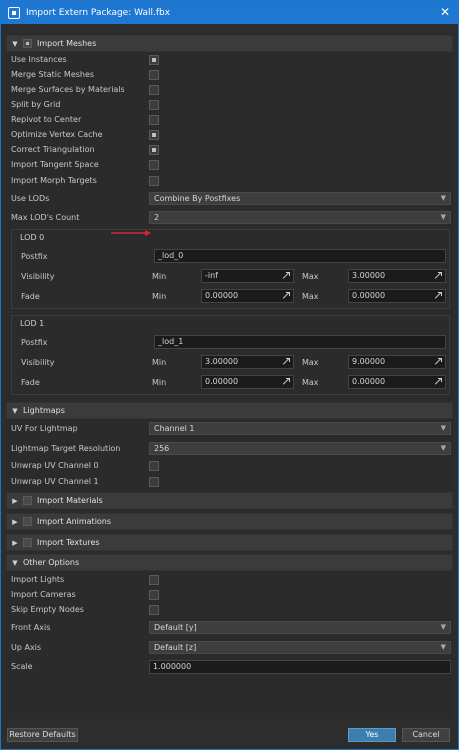 This screenshot has width=459, height=750. Describe the element at coordinates (154, 181) in the screenshot. I see `import-morph-targets-checkbox` at that location.